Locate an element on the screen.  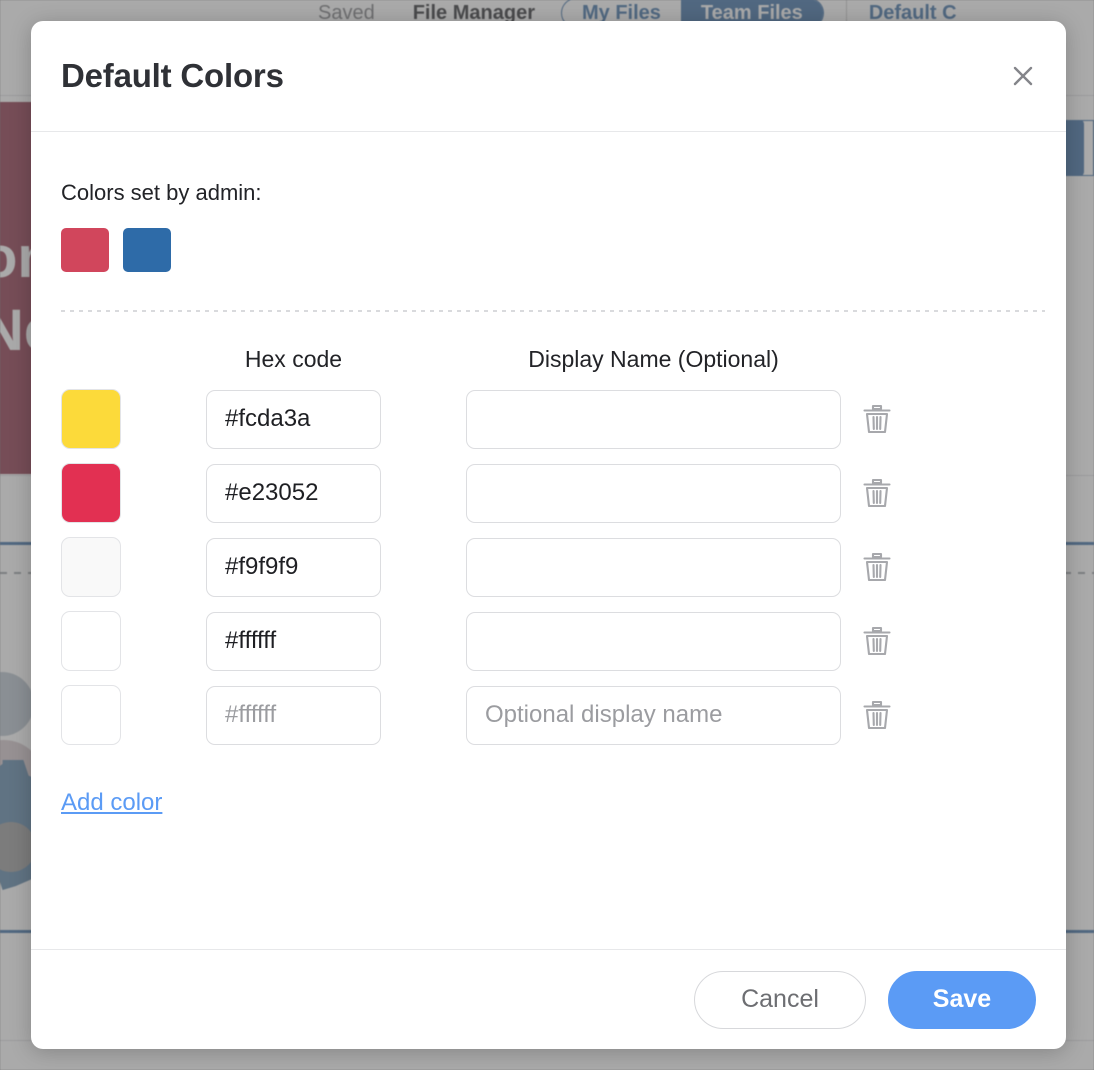
page-title: Default Colors is located at coordinates (172, 75).